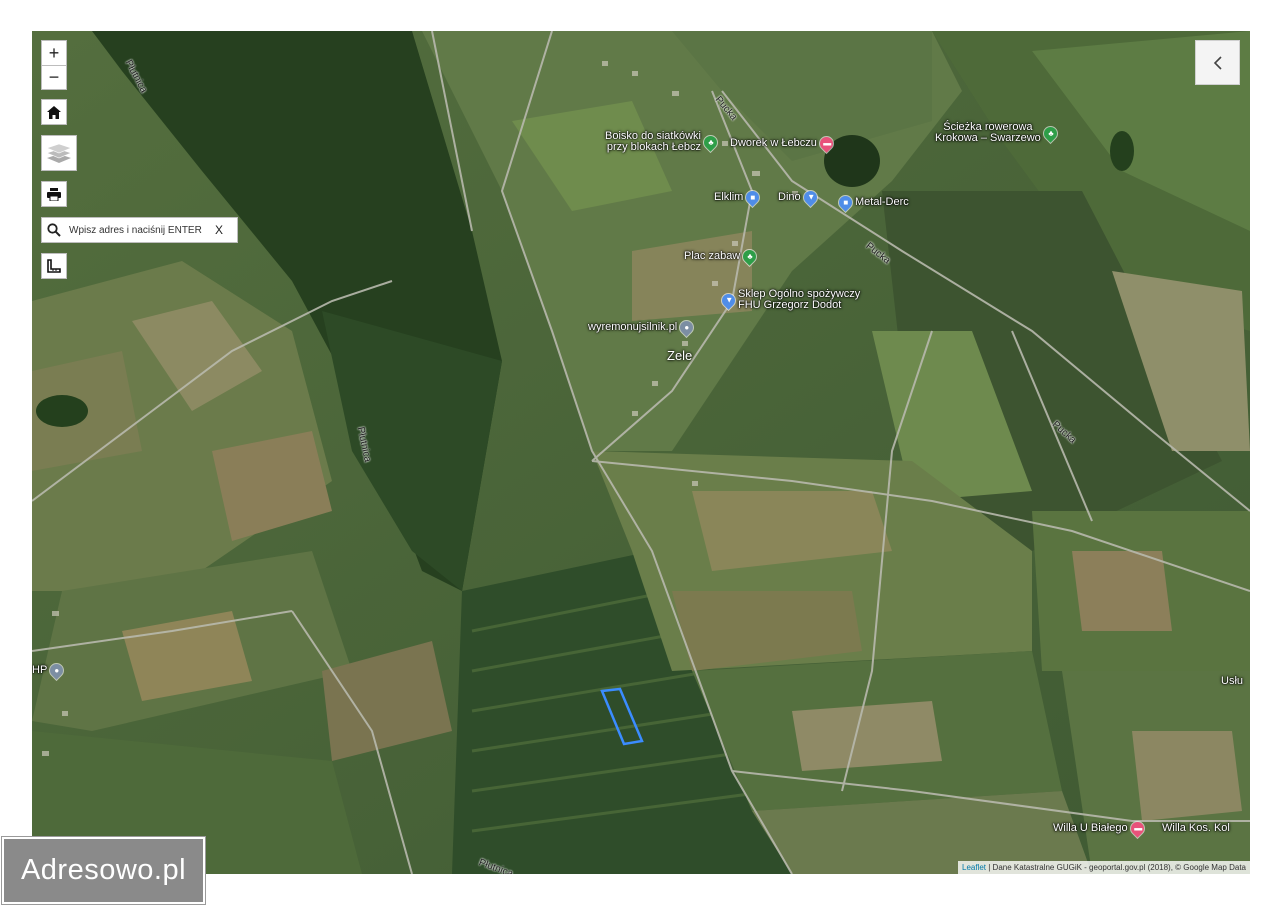 This screenshot has width=1280, height=905. I want to click on poi-label: Plac zabaw, so click(712, 256).